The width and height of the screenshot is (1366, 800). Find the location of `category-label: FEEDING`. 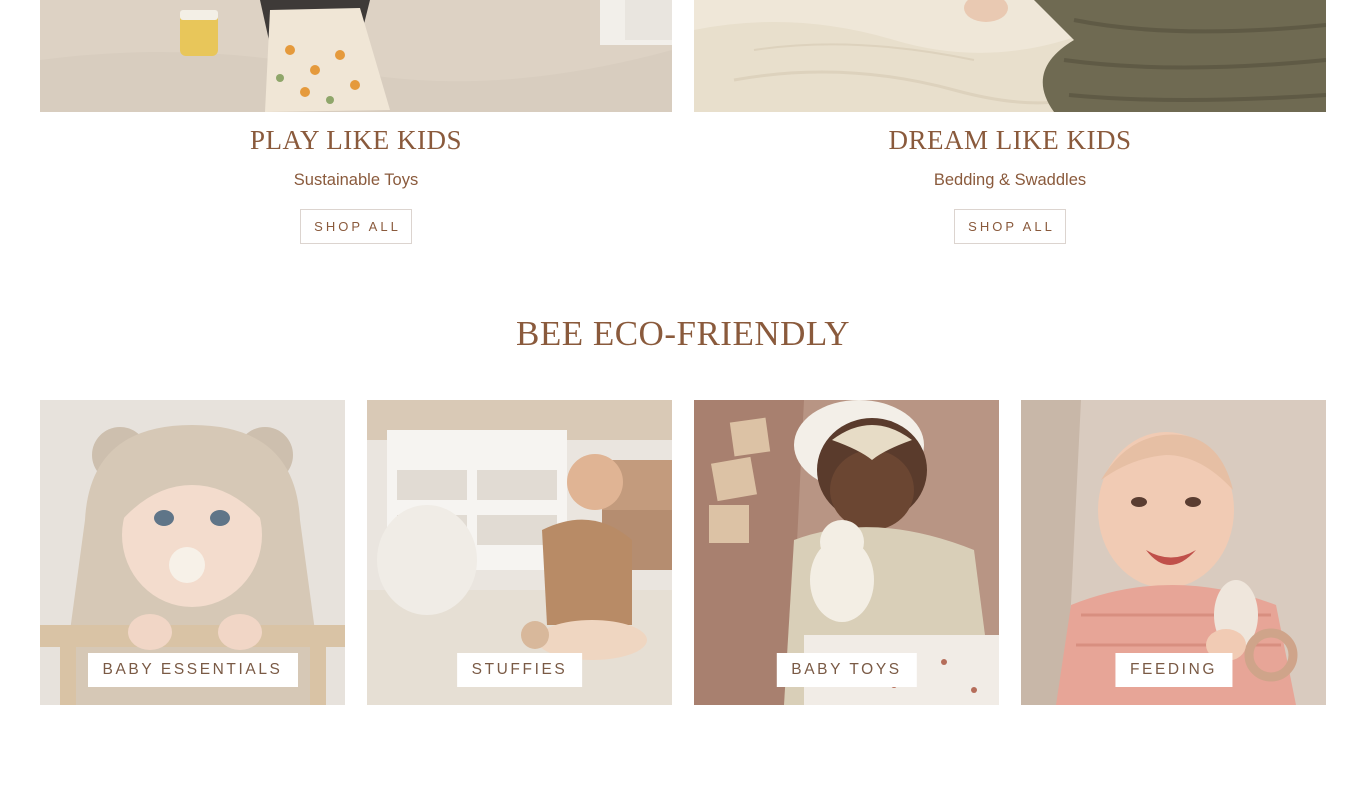

category-label: FEEDING is located at coordinates (1173, 670).